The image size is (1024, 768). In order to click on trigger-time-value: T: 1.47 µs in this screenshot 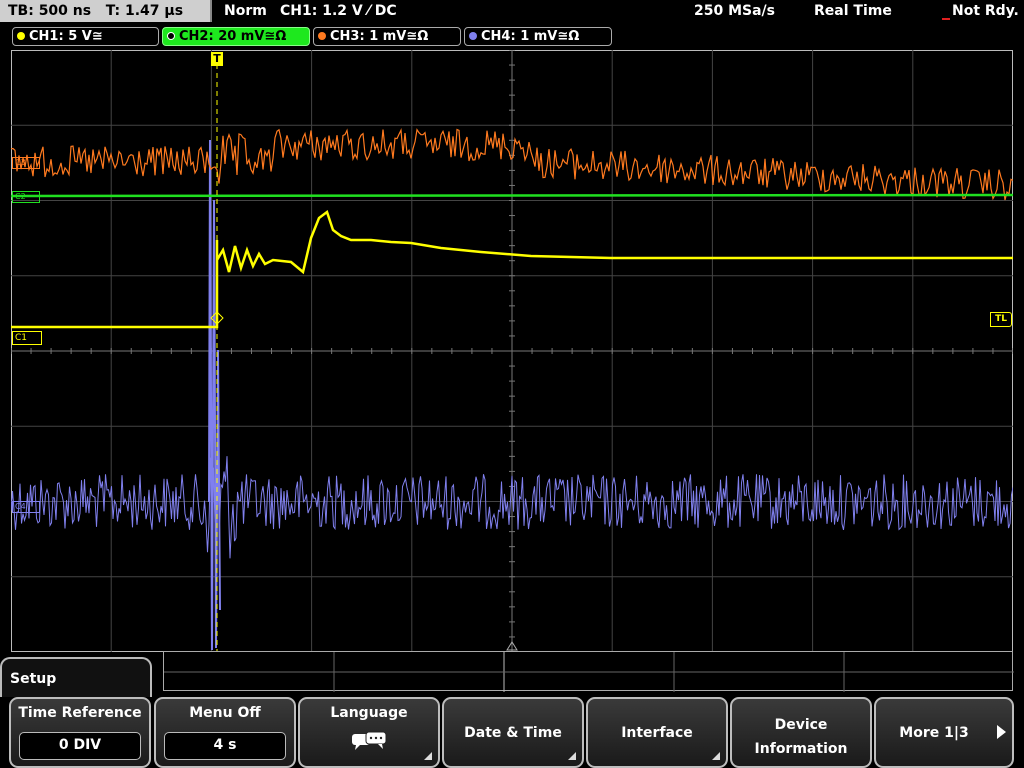, I will do `click(144, 11)`.